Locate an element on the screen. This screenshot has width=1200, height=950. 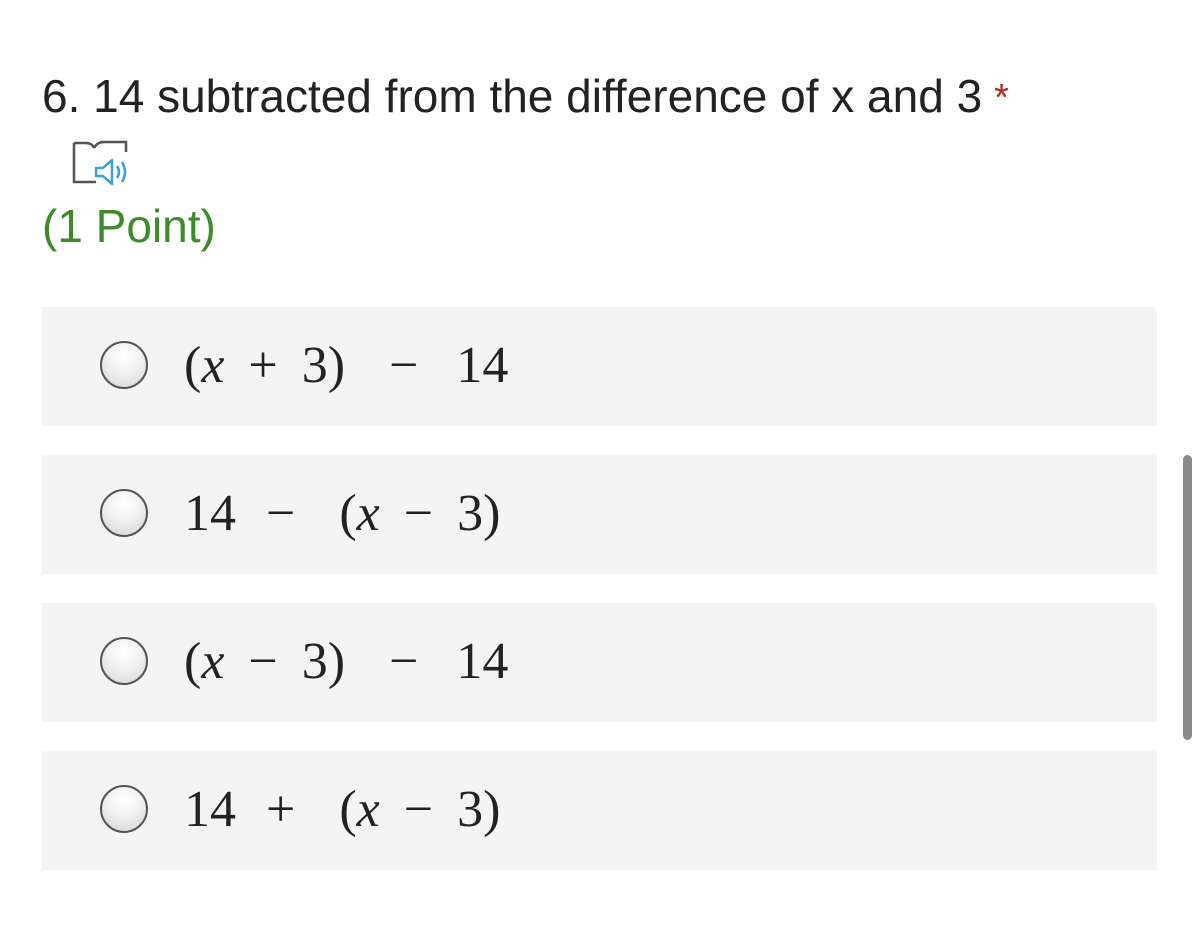
option-expression: 14 + (x −3) is located at coordinates (342, 810).